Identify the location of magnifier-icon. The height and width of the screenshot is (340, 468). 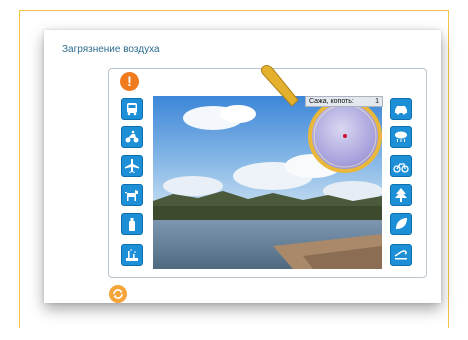
(321, 125).